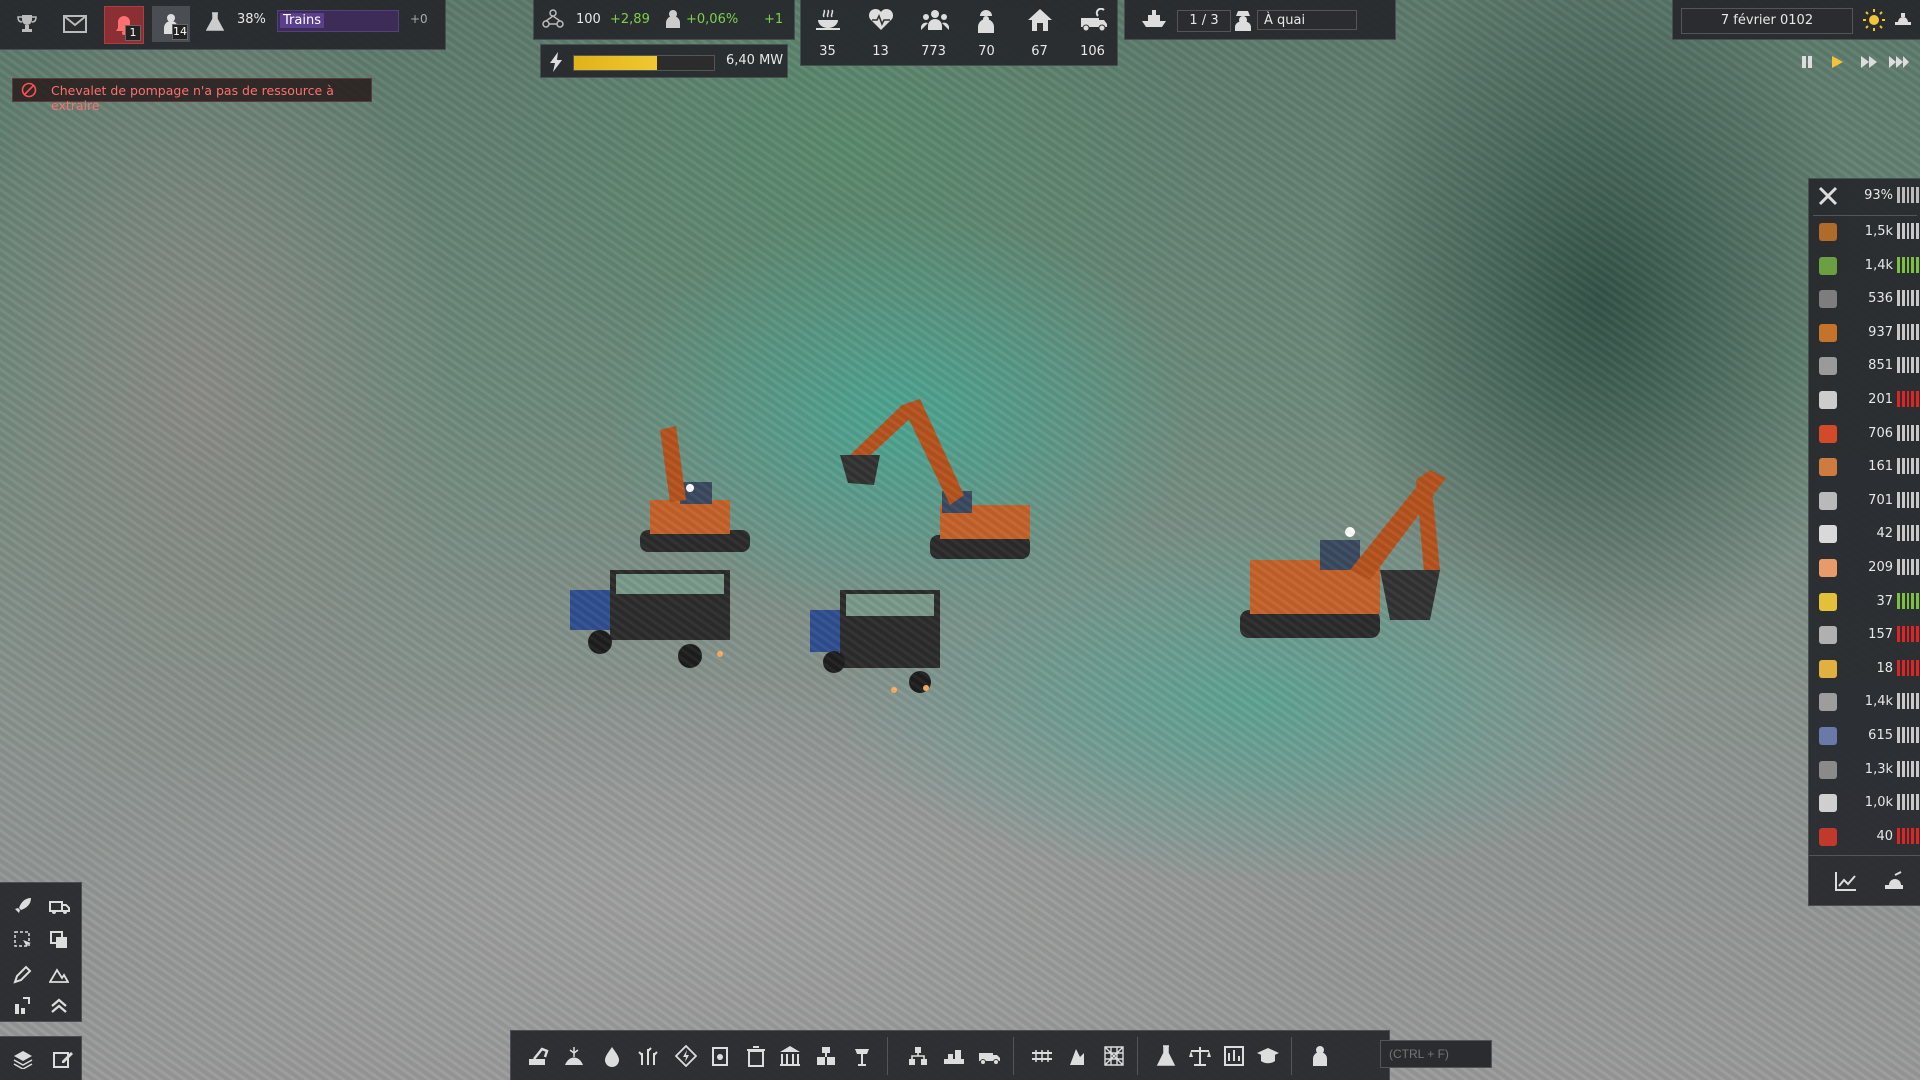 This screenshot has width=1920, height=1080. Describe the element at coordinates (1864, 231) in the screenshot. I see `resource-row: 1,5k` at that location.